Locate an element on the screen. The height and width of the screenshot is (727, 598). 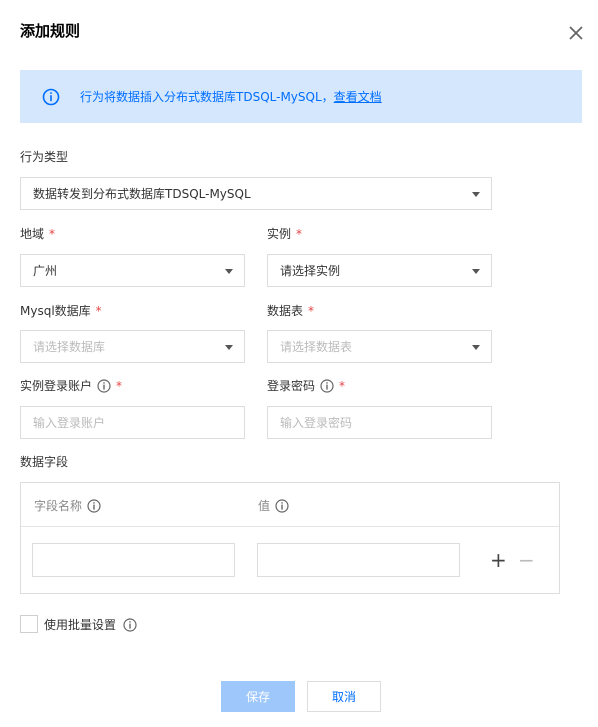
instance-label: 实例 * is located at coordinates (284, 233).